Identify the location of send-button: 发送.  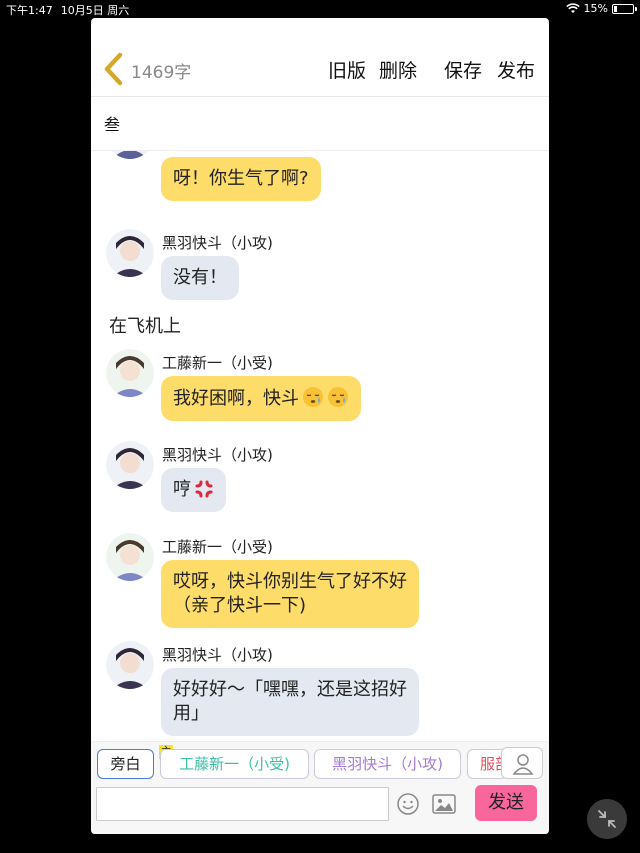
(506, 803).